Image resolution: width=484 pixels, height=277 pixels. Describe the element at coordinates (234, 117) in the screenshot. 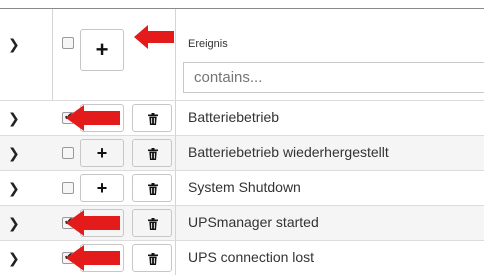

I see `event-name: Batteriebetrieb` at that location.